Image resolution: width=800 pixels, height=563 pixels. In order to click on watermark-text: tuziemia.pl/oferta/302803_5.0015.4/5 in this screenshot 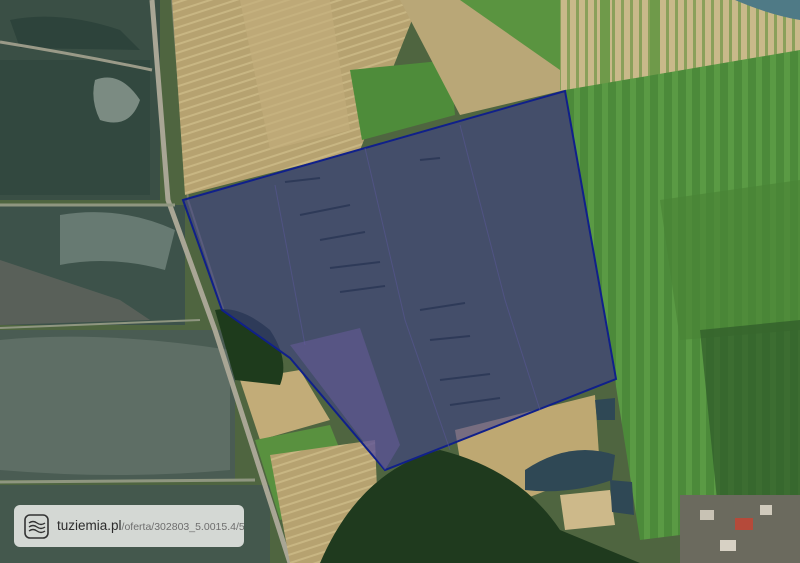, I will do `click(150, 526)`.